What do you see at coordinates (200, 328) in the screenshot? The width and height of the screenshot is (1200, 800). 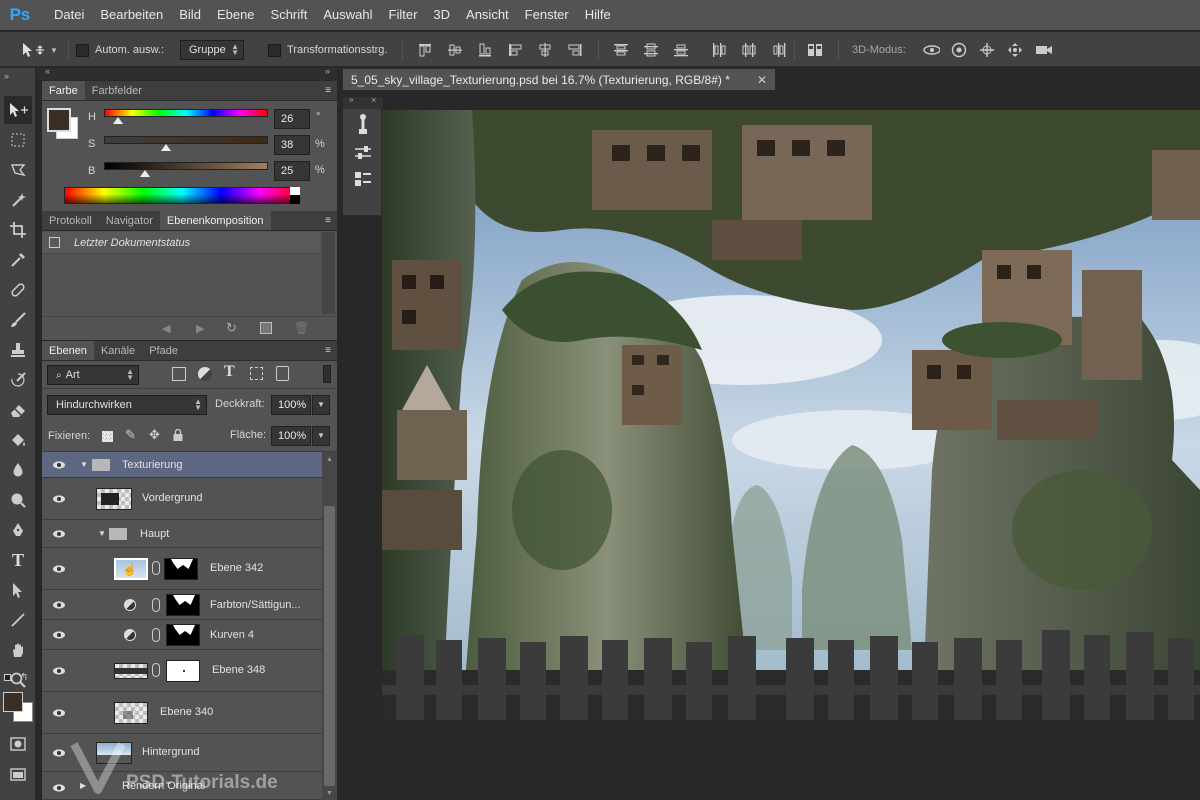 I see `next-comp-icon: ▶` at bounding box center [200, 328].